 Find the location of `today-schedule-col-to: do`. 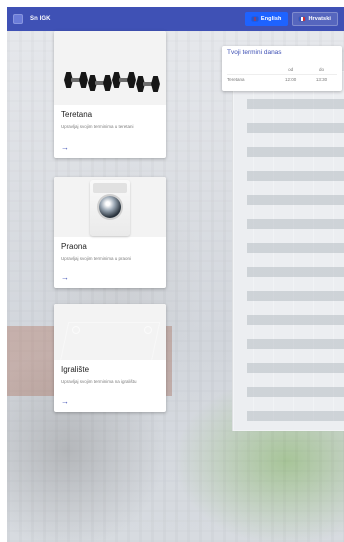

today-schedule-col-to: do is located at coordinates (322, 69).